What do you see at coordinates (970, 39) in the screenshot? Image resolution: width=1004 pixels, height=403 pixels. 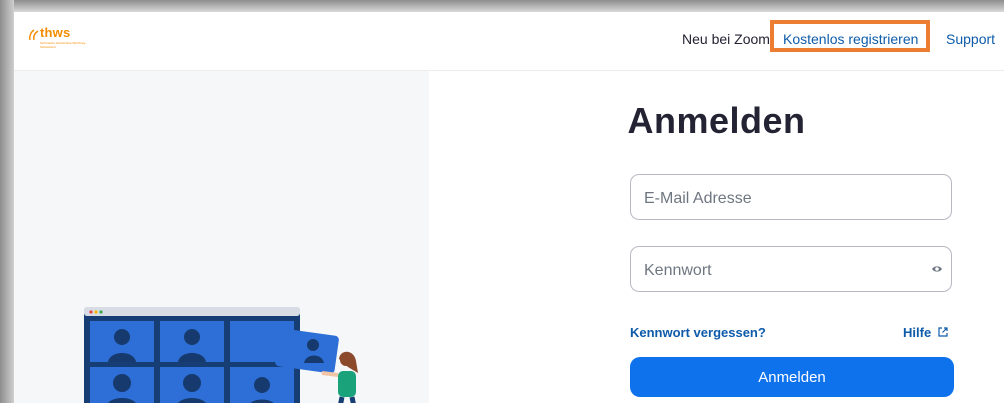 I see `support-link: Support` at bounding box center [970, 39].